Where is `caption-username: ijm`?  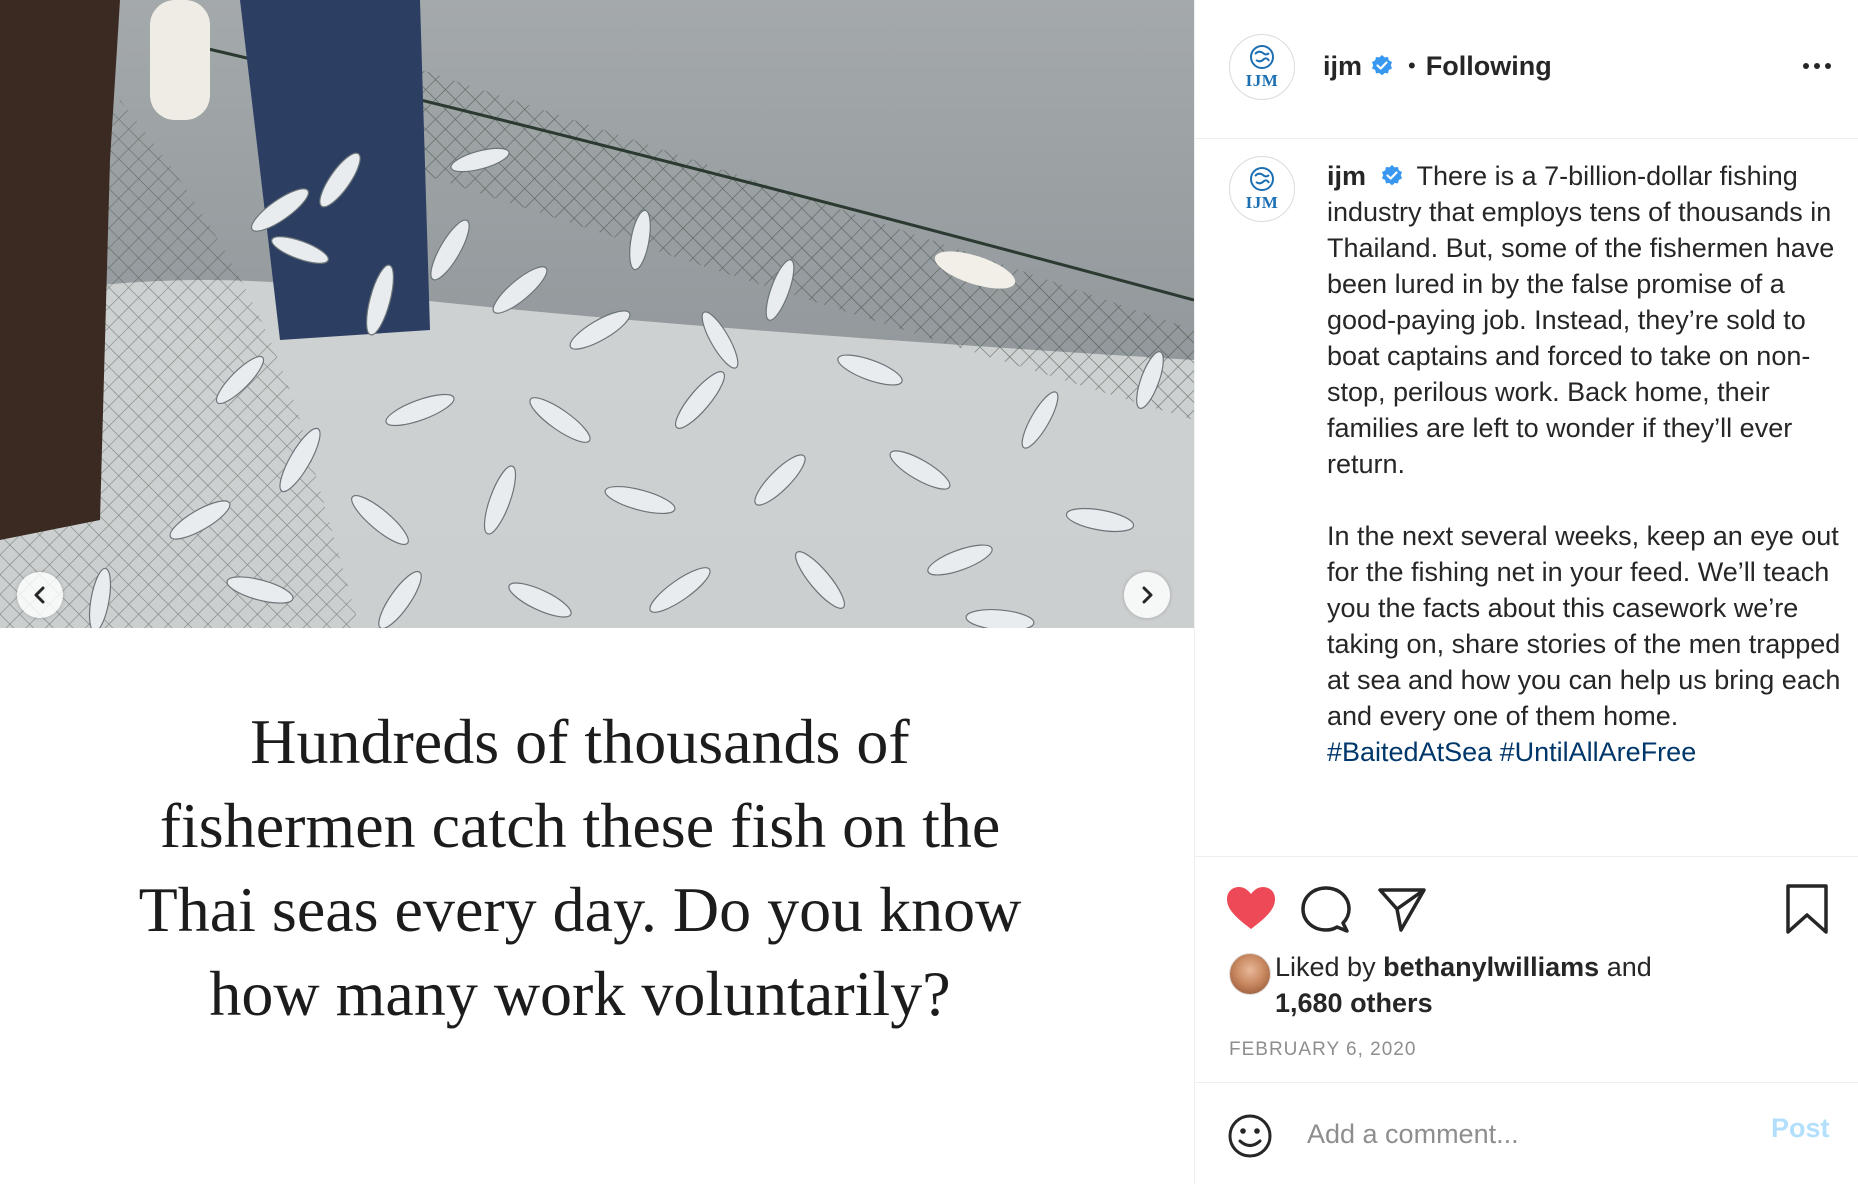 caption-username: ijm is located at coordinates (1346, 176).